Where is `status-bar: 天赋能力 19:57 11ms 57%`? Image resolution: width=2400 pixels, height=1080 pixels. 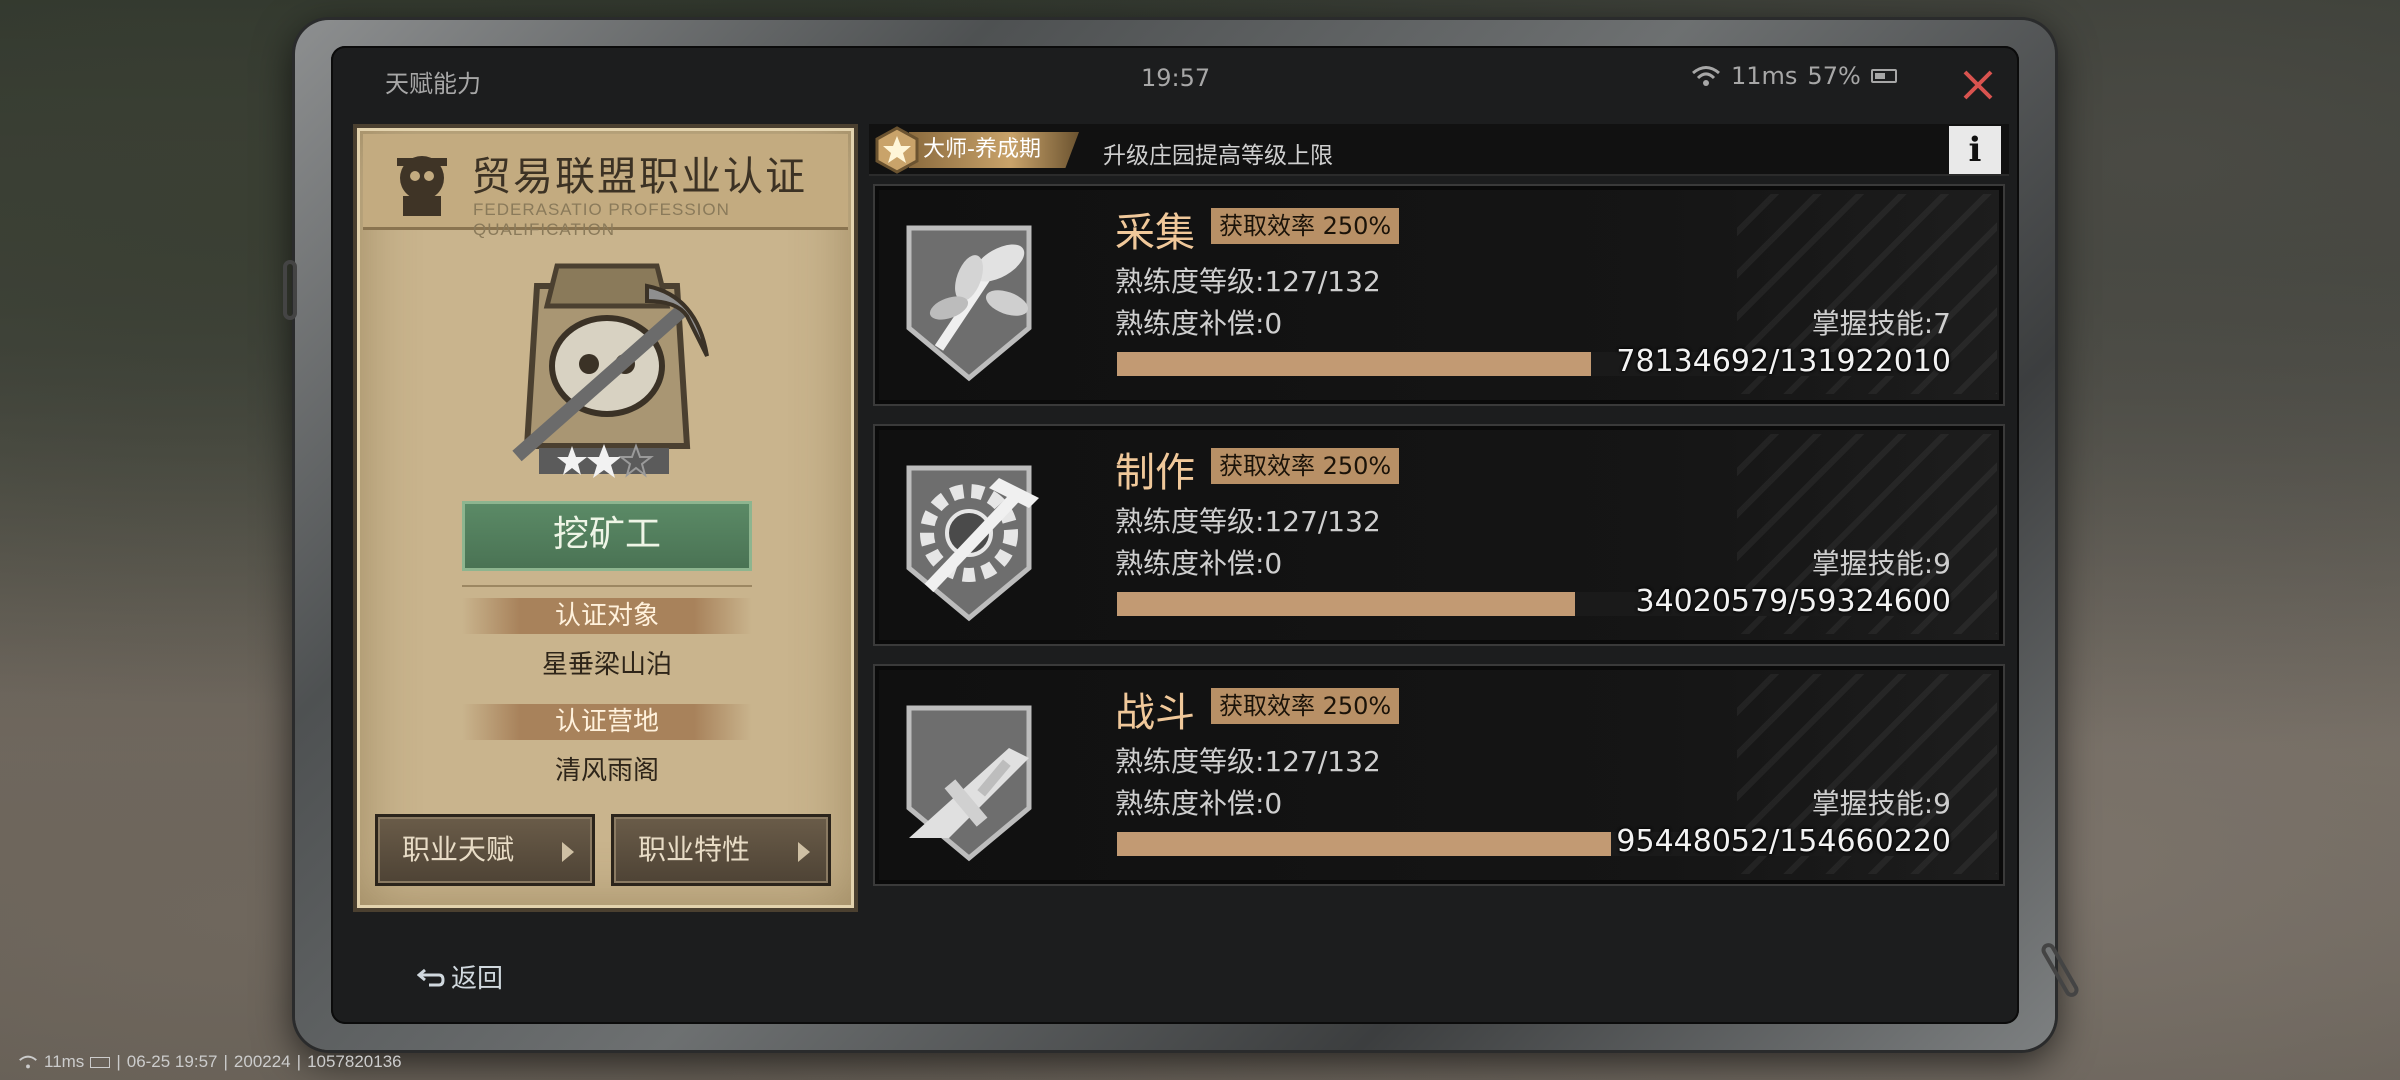
status-bar: 天赋能力 19:57 11ms 57% is located at coordinates (1175, 76).